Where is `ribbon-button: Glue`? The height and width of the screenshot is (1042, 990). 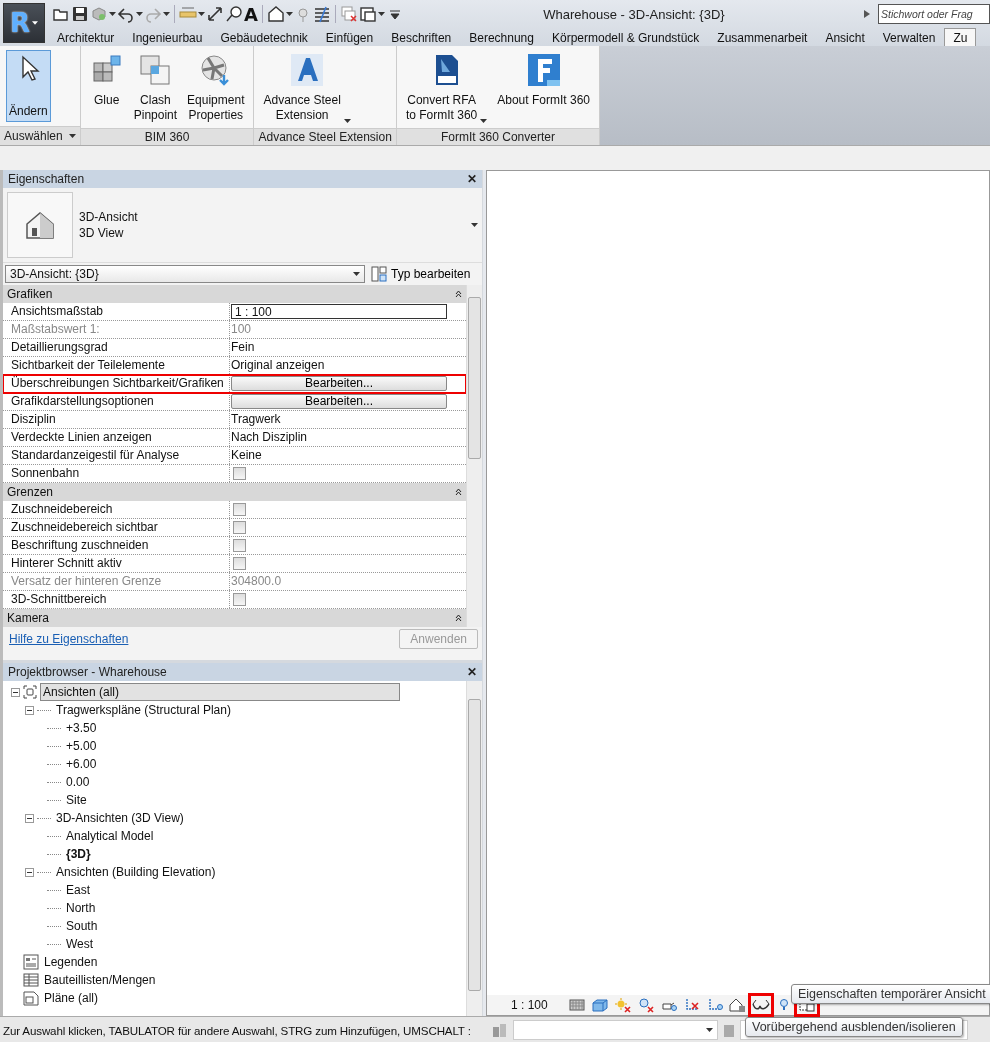
ribbon-button: Glue is located at coordinates (106, 80).